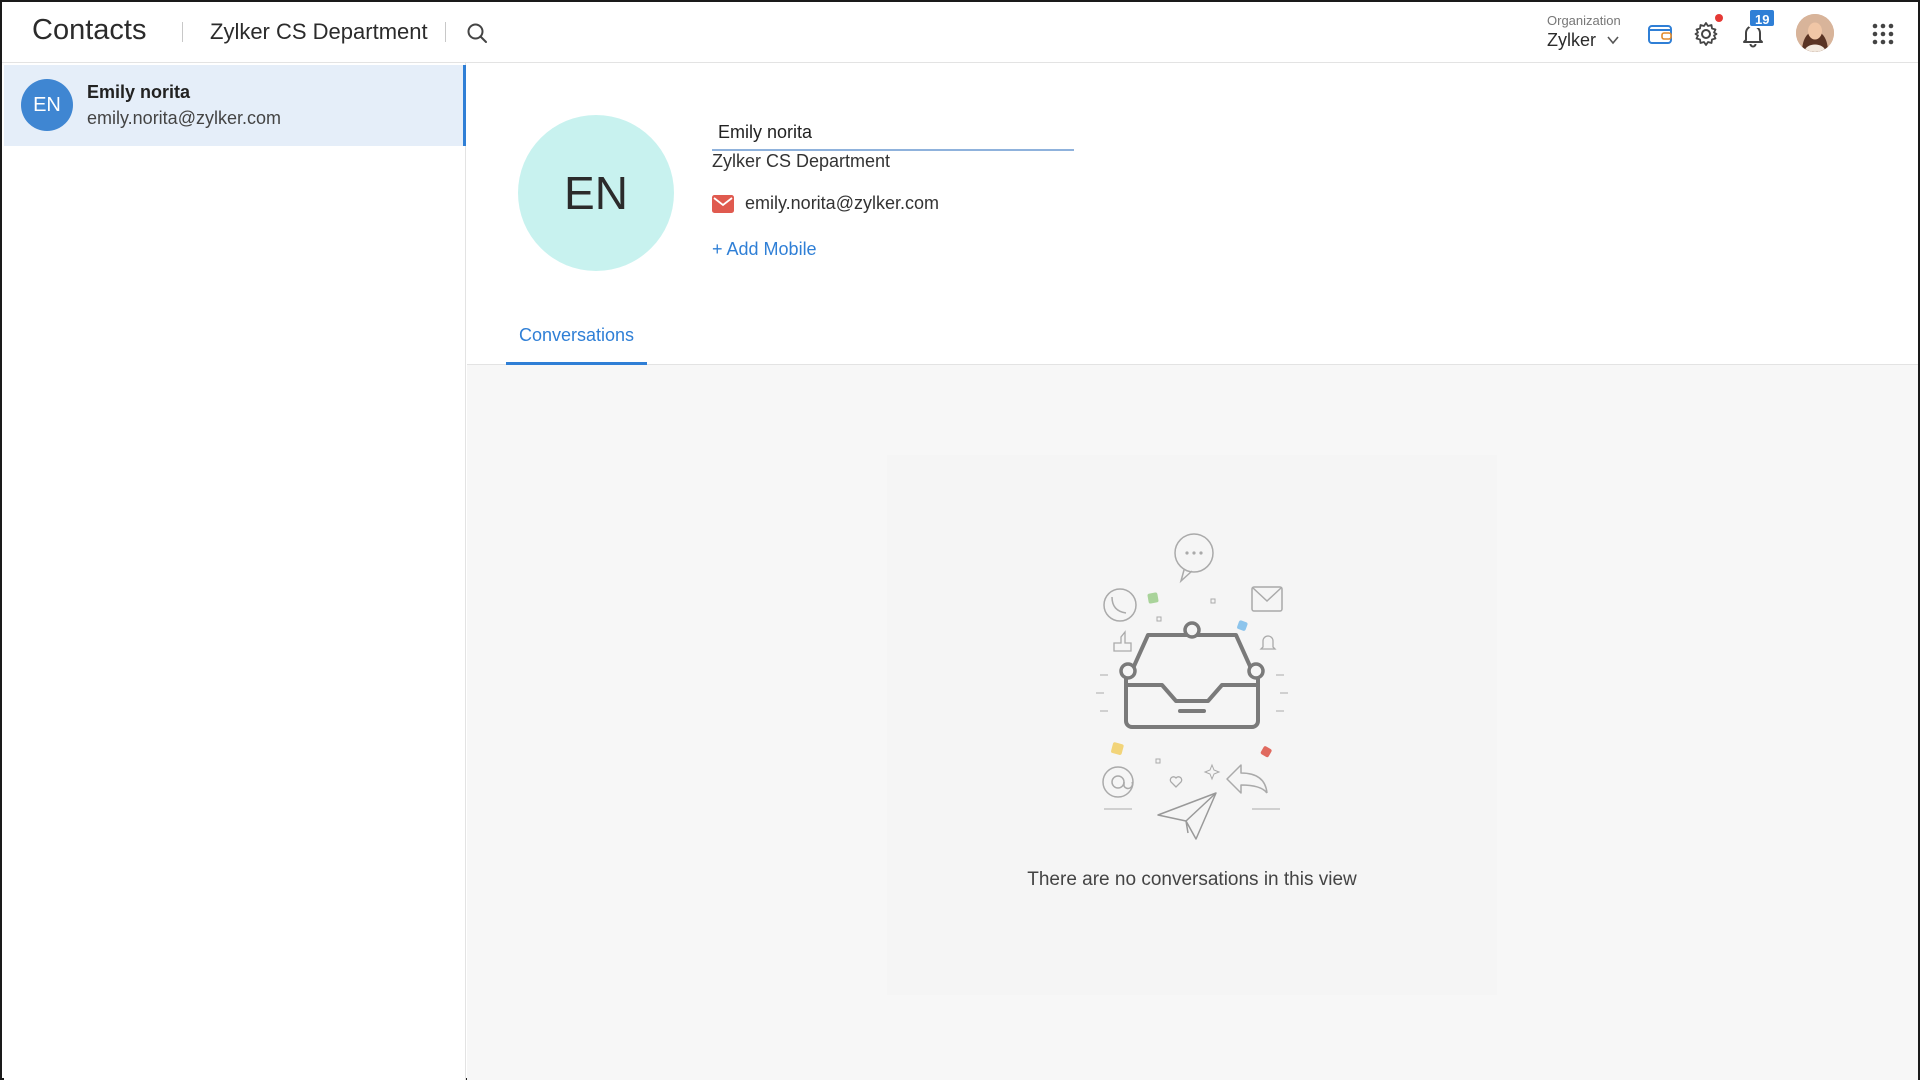 This screenshot has height=1080, width=1920. Describe the element at coordinates (139, 92) in the screenshot. I see `contact-name: Emily norita` at that location.